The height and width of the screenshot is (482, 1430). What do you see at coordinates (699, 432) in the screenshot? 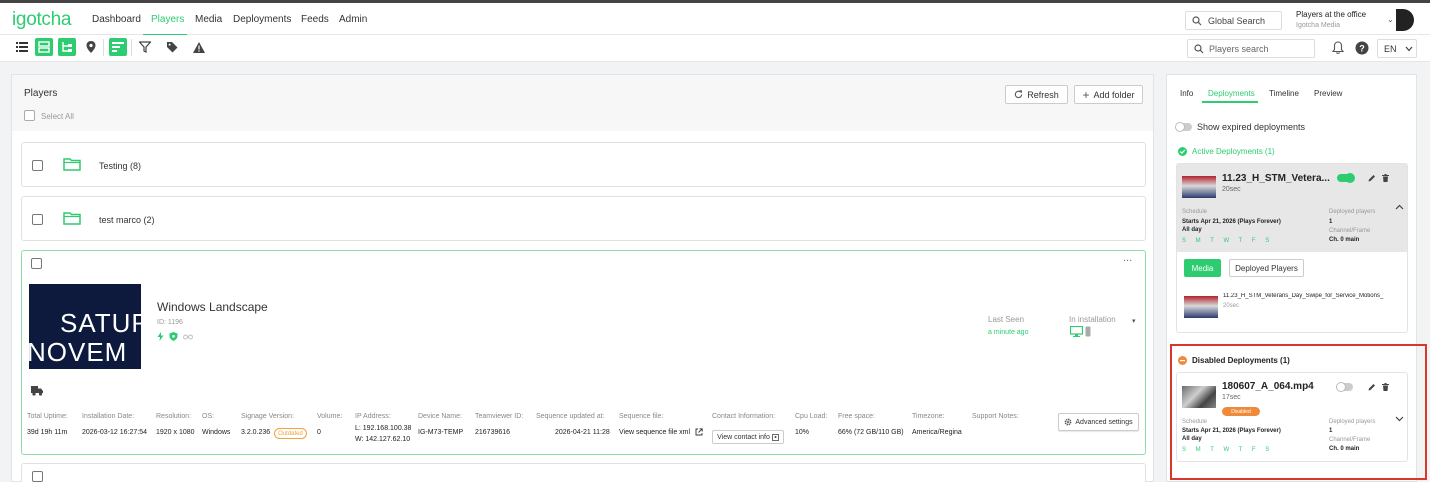
I see `external-link-icon` at bounding box center [699, 432].